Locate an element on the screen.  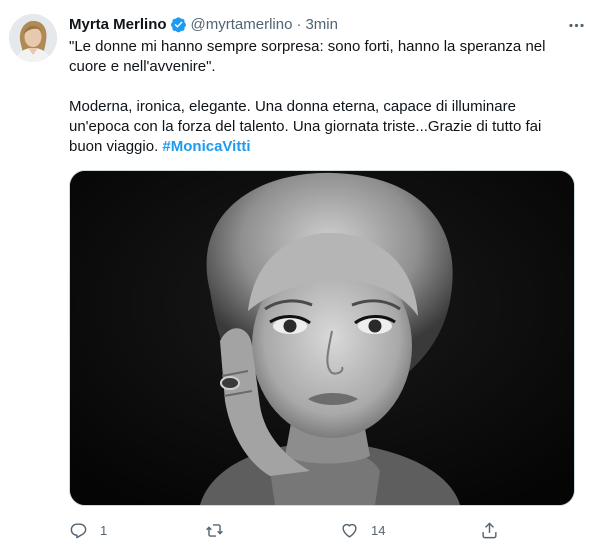
more-icon is located at coordinates (576, 25).